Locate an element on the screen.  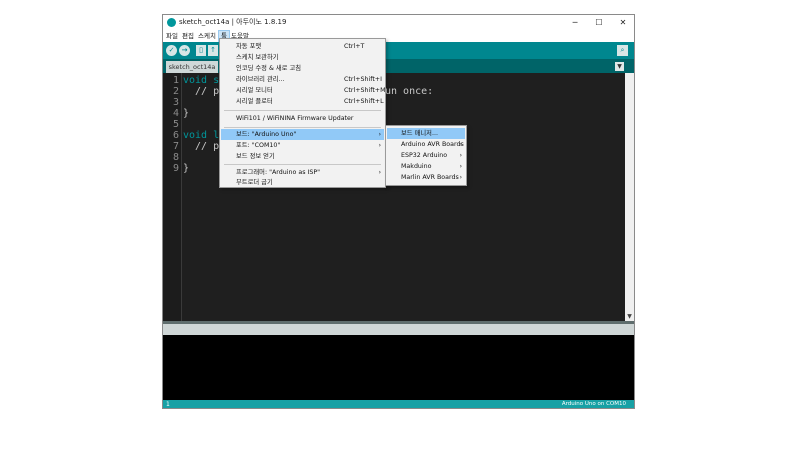
close-button: ✕ is located at coordinates (622, 22).